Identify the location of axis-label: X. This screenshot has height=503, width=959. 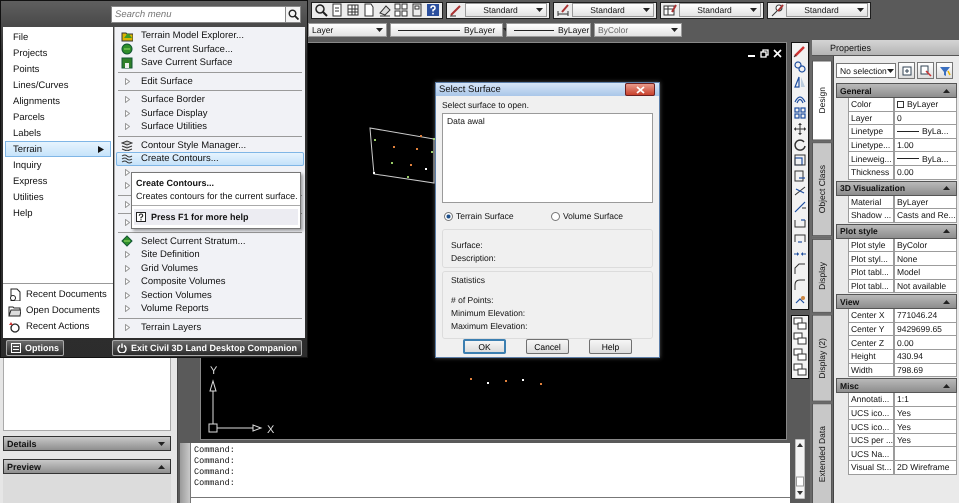
(270, 430).